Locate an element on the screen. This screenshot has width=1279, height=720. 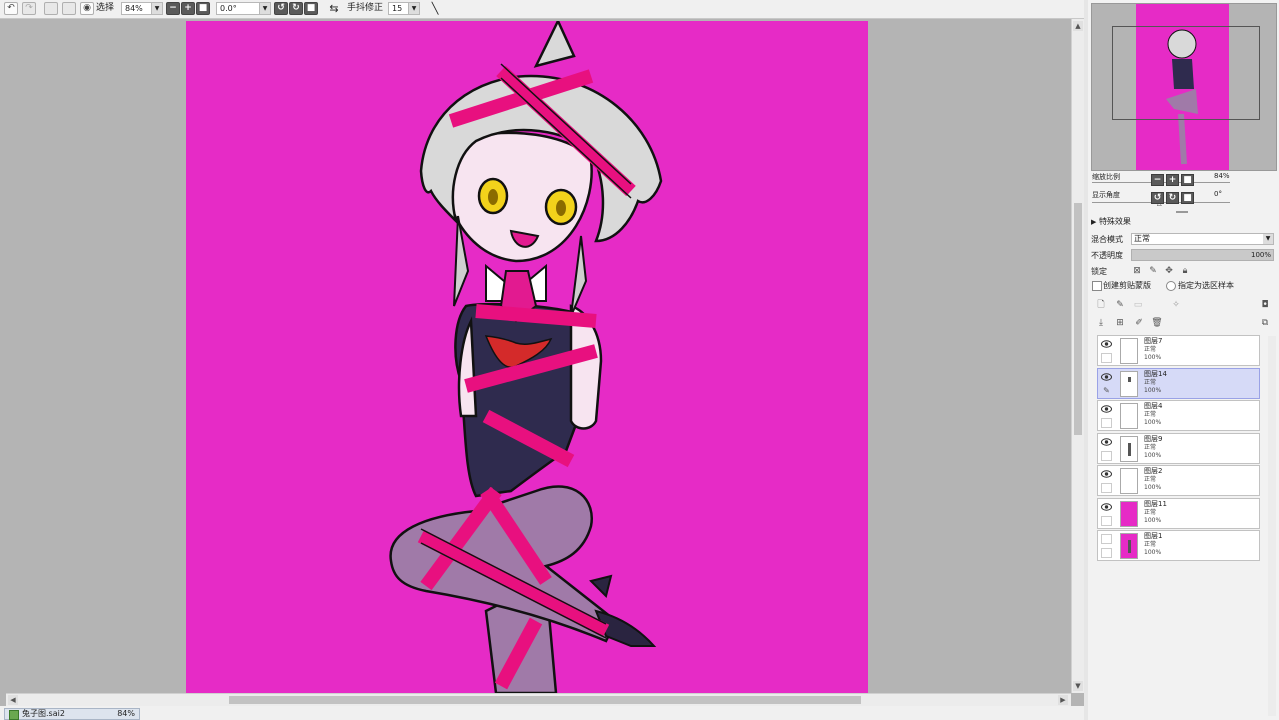
navigator-zoom-value: 84% is located at coordinates (1222, 176).